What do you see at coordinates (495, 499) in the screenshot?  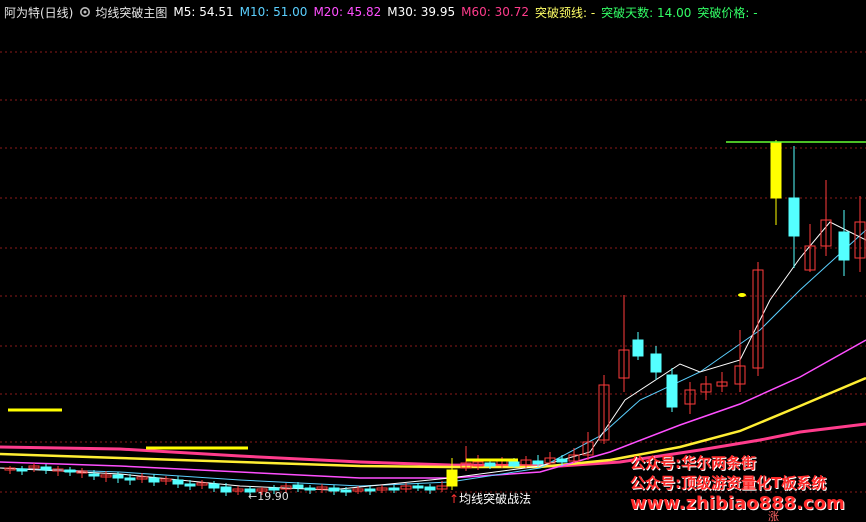 I see `strategy-label-text: 均线突破战法` at bounding box center [495, 499].